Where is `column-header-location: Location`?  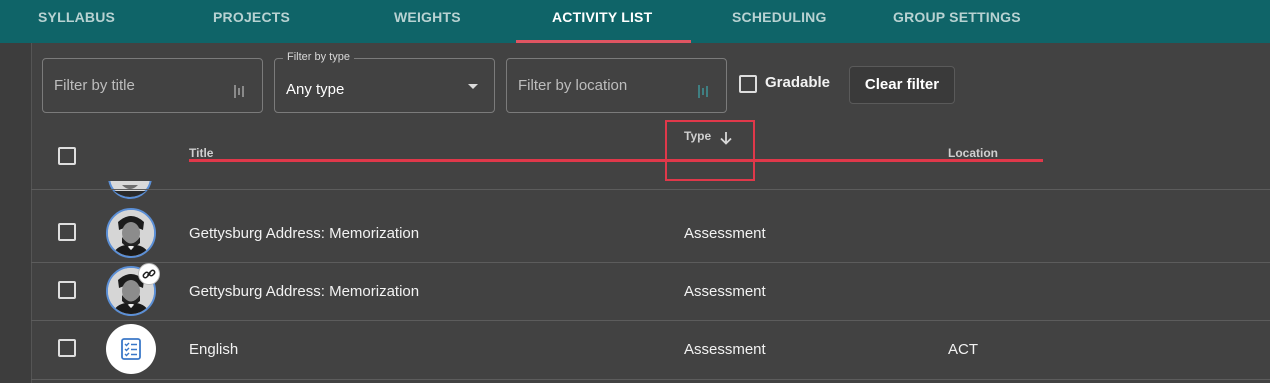 column-header-location: Location is located at coordinates (973, 153).